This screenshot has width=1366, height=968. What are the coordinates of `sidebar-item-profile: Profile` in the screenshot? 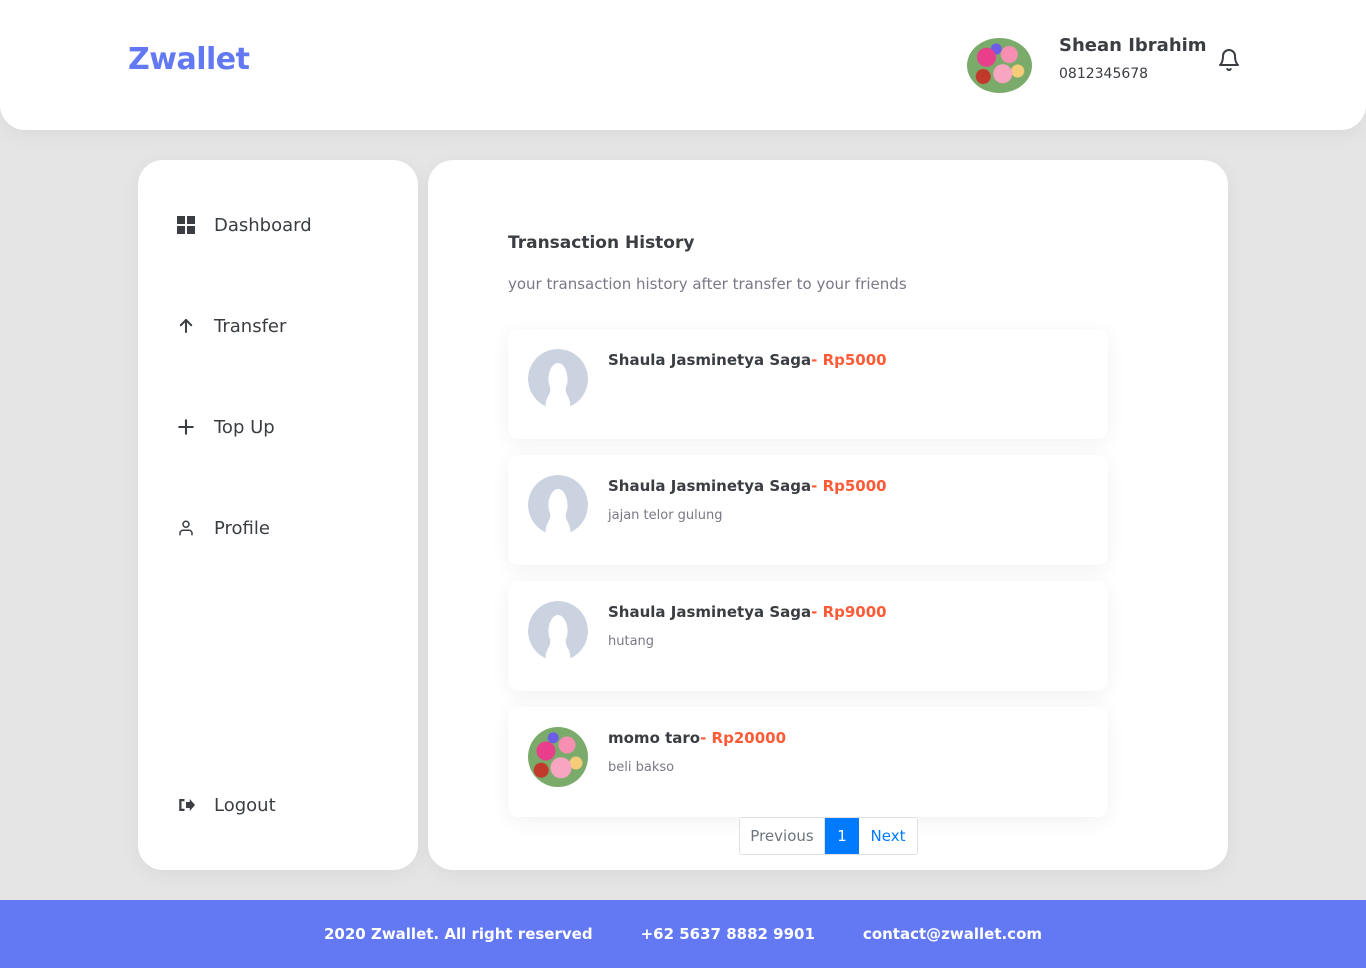 It's located at (223, 528).